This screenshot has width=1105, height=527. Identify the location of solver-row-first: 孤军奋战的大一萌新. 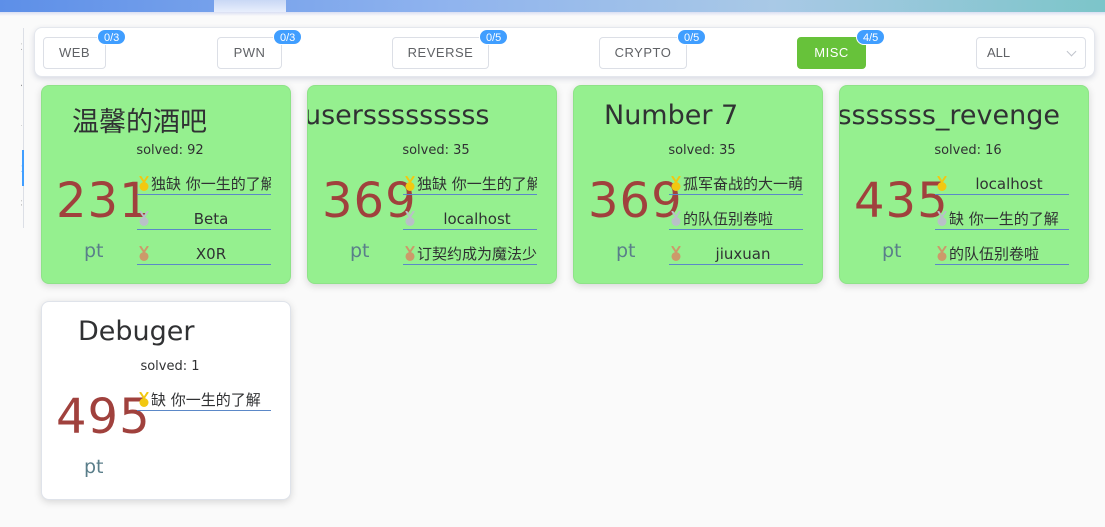
(736, 184).